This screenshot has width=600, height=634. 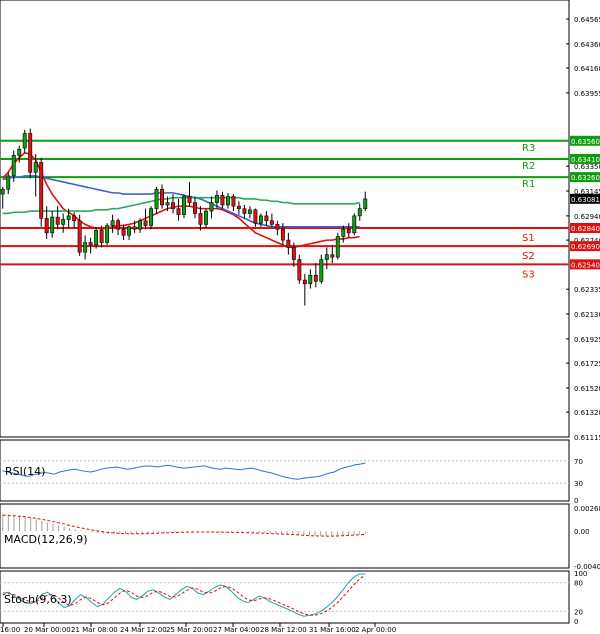 What do you see at coordinates (578, 584) in the screenshot?
I see `stoch-y-tick-label: 80` at bounding box center [578, 584].